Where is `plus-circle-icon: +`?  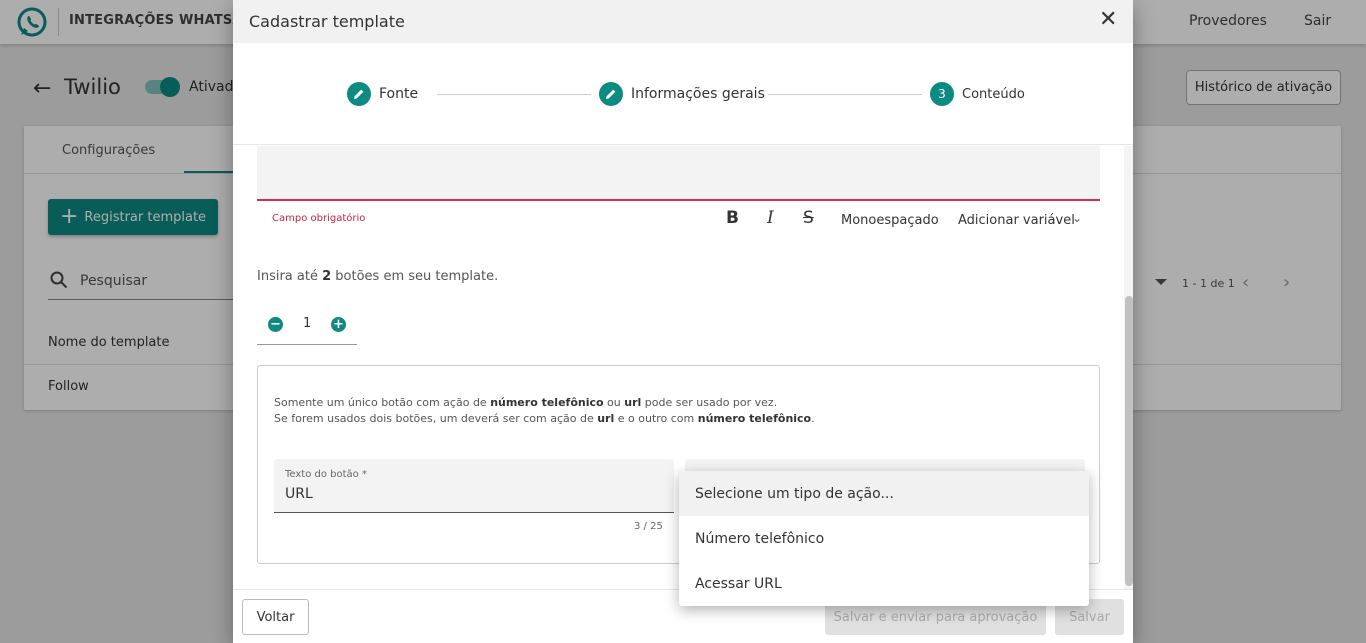 plus-circle-icon: + is located at coordinates (338, 324).